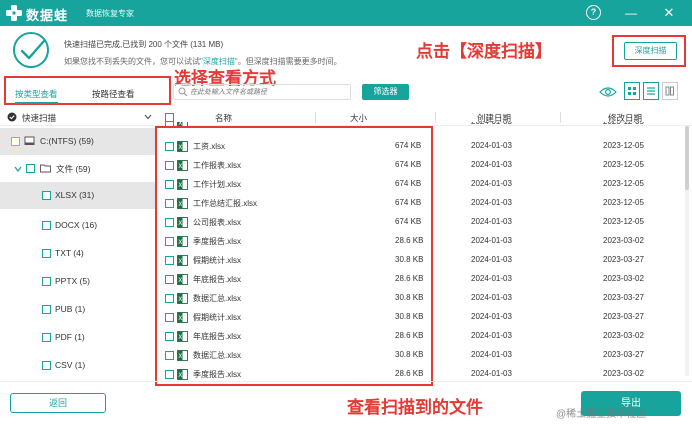  Describe the element at coordinates (45, 168) in the screenshot. I see `folder-icon` at that location.